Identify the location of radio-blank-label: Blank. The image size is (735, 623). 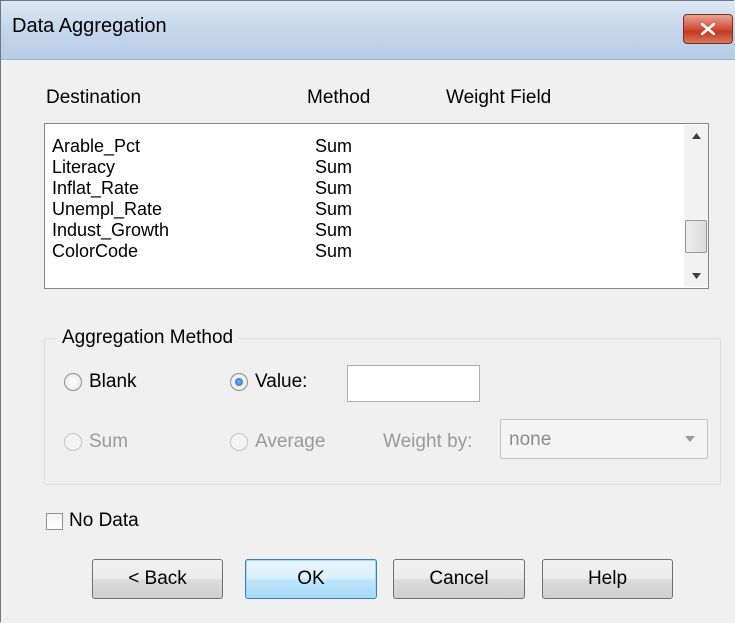
(113, 381).